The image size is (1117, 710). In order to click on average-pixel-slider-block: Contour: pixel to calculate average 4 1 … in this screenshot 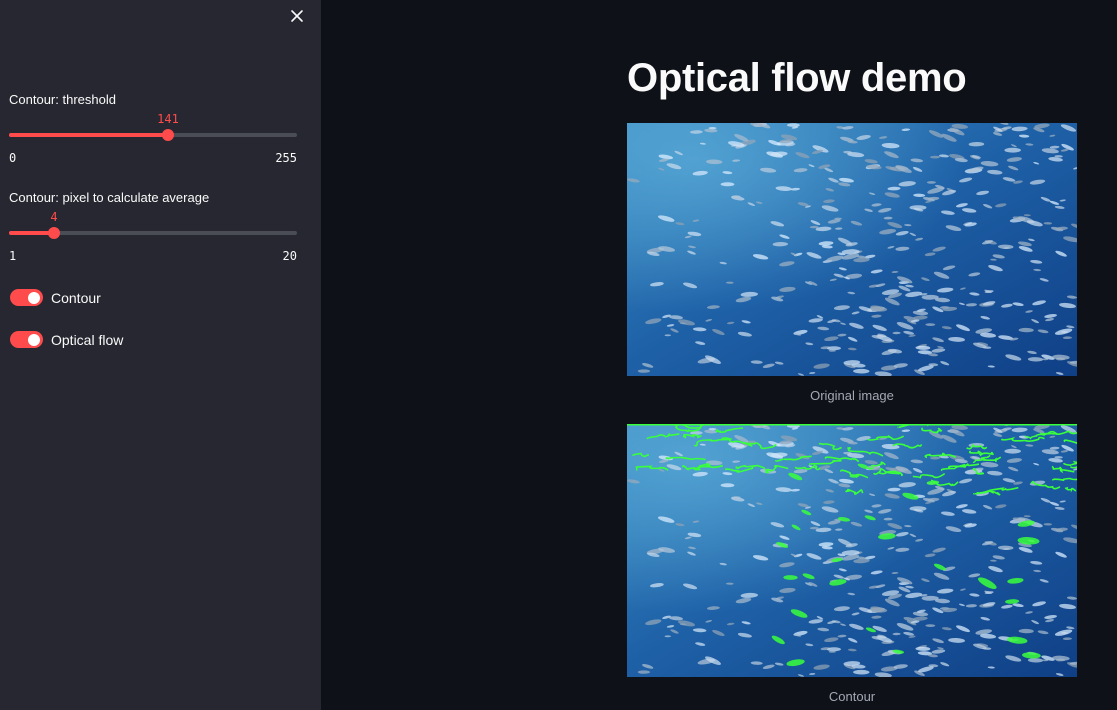, I will do `click(153, 227)`.